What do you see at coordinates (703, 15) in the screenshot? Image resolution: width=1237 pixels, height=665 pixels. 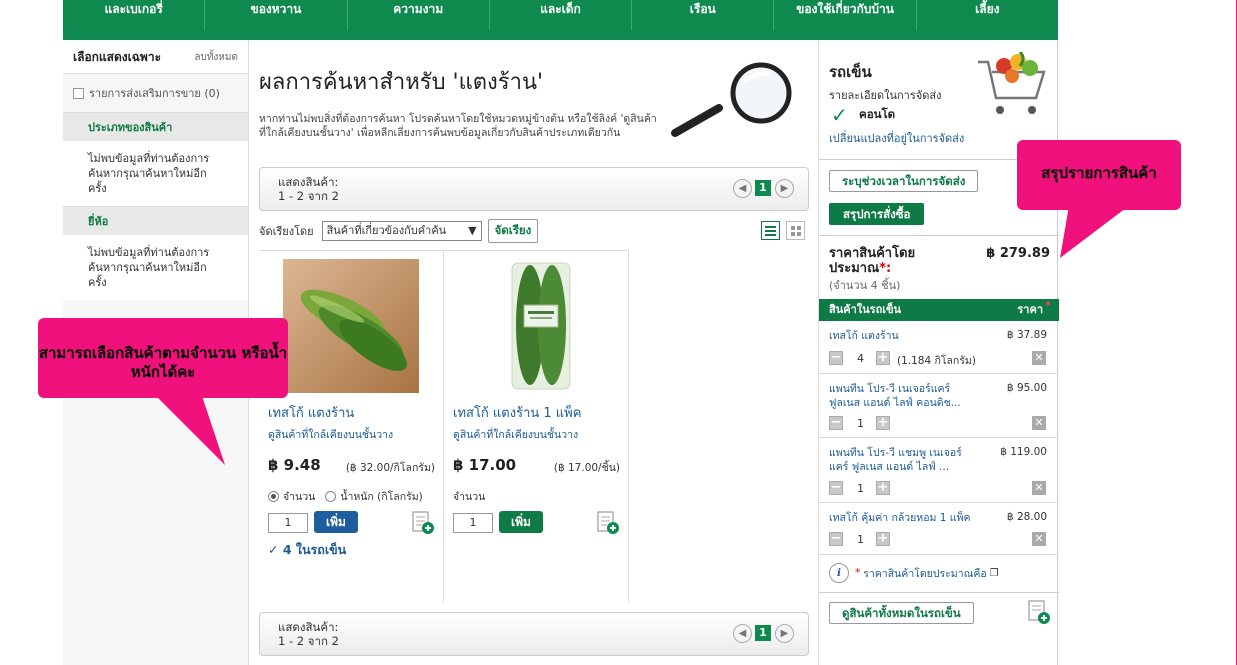 I see `nav-item: เรือน` at bounding box center [703, 15].